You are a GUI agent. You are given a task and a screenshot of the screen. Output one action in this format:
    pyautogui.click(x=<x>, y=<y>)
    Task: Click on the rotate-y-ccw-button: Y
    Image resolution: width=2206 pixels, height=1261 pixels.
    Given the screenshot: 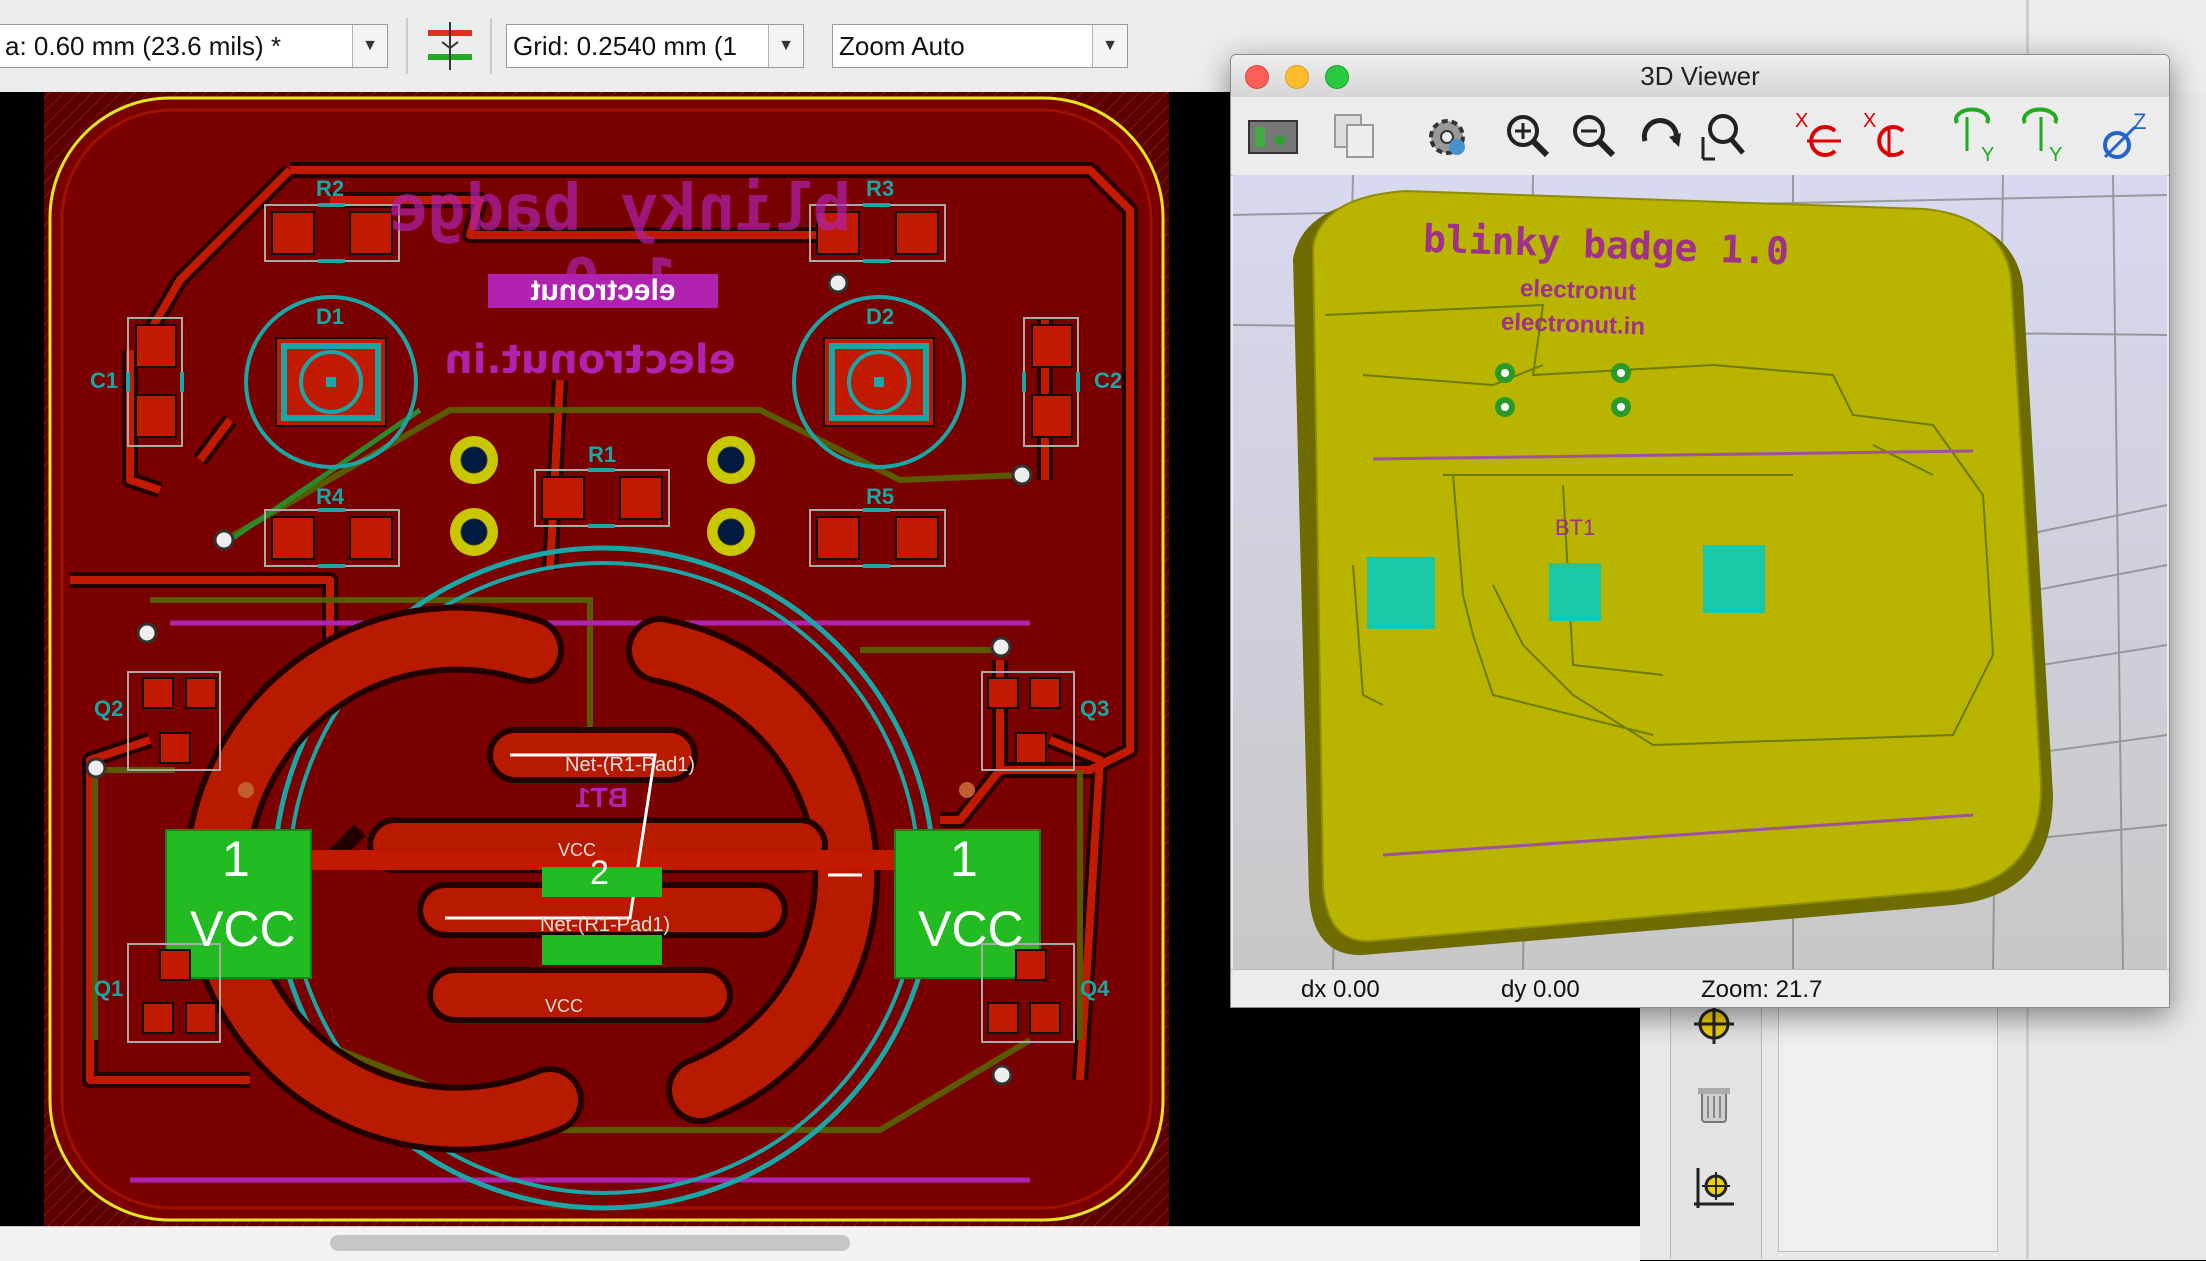 What is the action you would take?
    pyautogui.click(x=2041, y=137)
    